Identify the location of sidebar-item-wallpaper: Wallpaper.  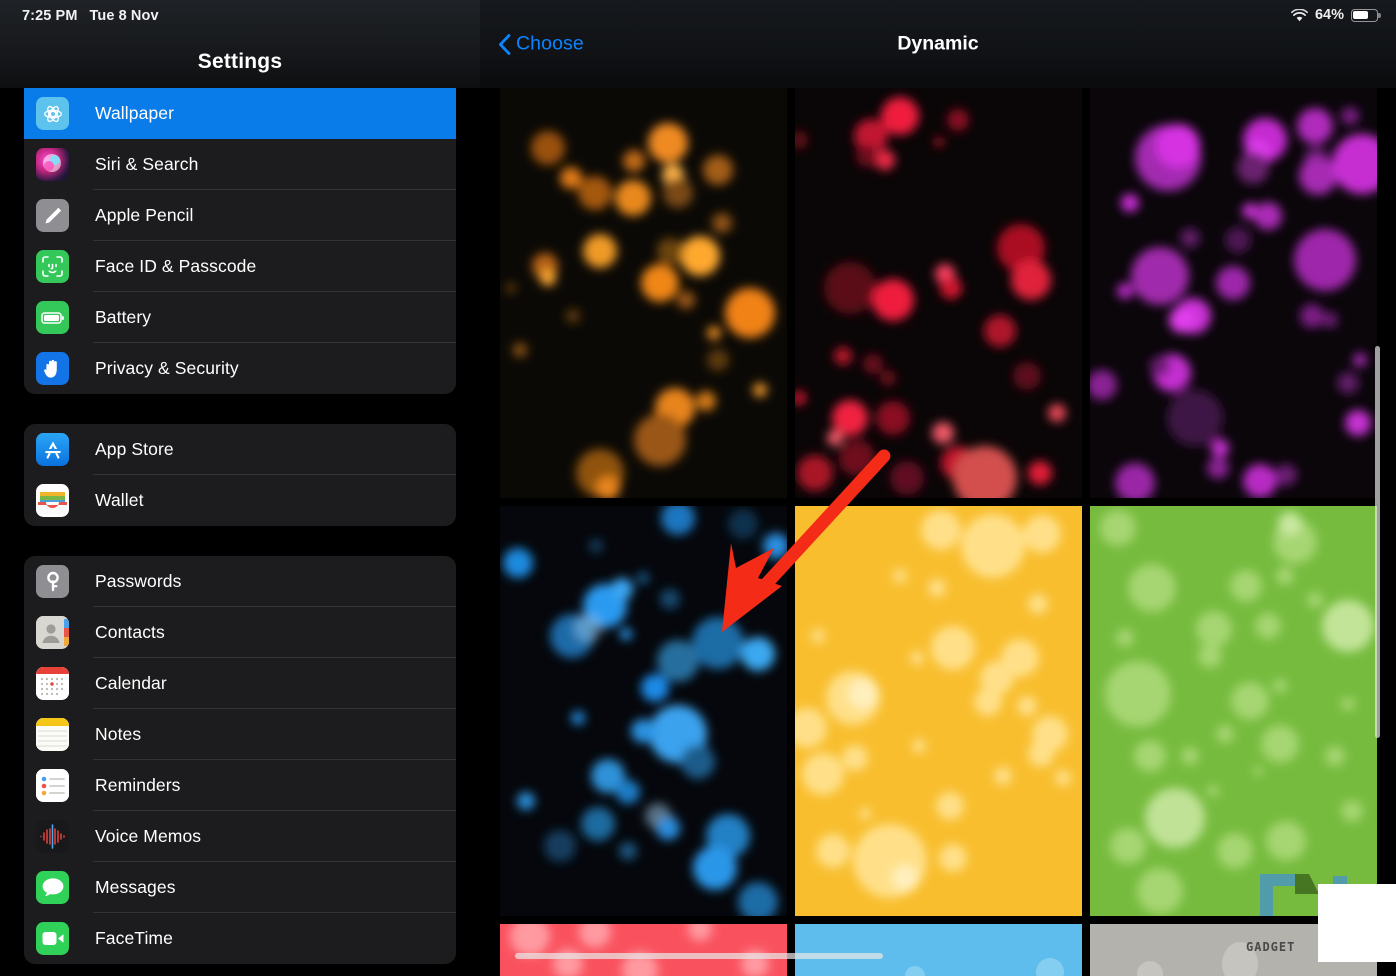
(240, 113).